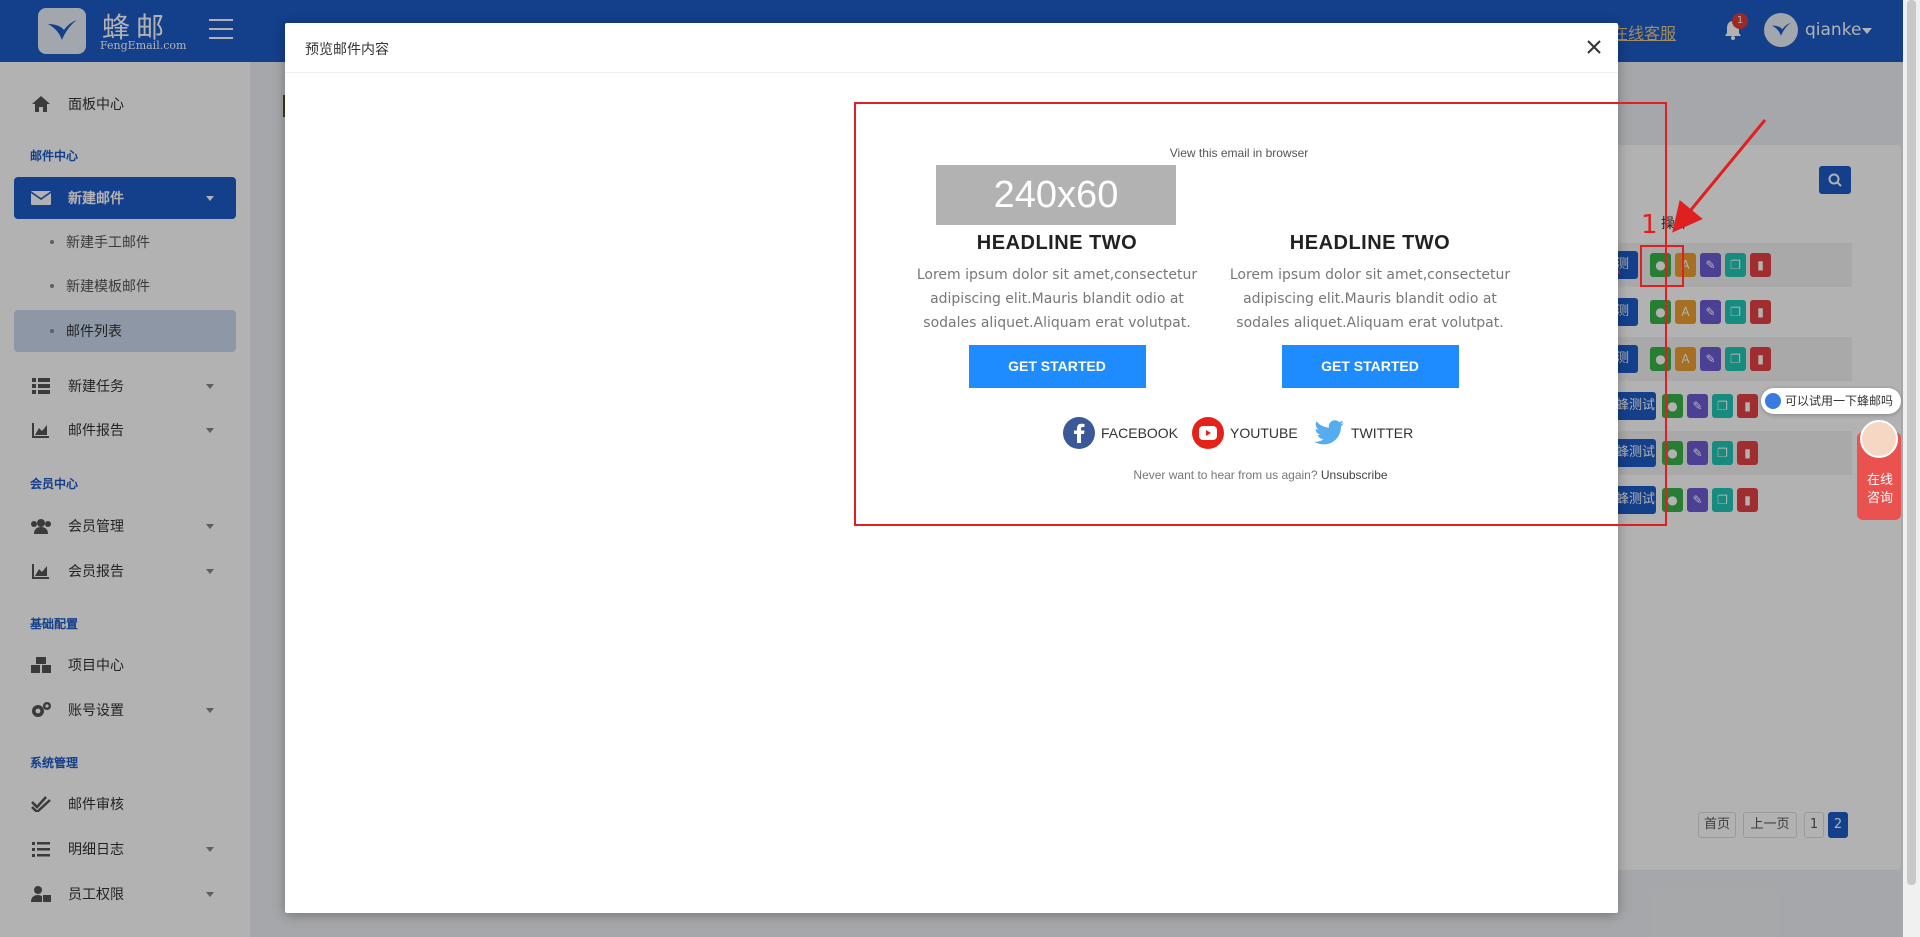 The height and width of the screenshot is (937, 1920). What do you see at coordinates (1239, 153) in the screenshot?
I see `view-in-browser-link: View this email in browser` at bounding box center [1239, 153].